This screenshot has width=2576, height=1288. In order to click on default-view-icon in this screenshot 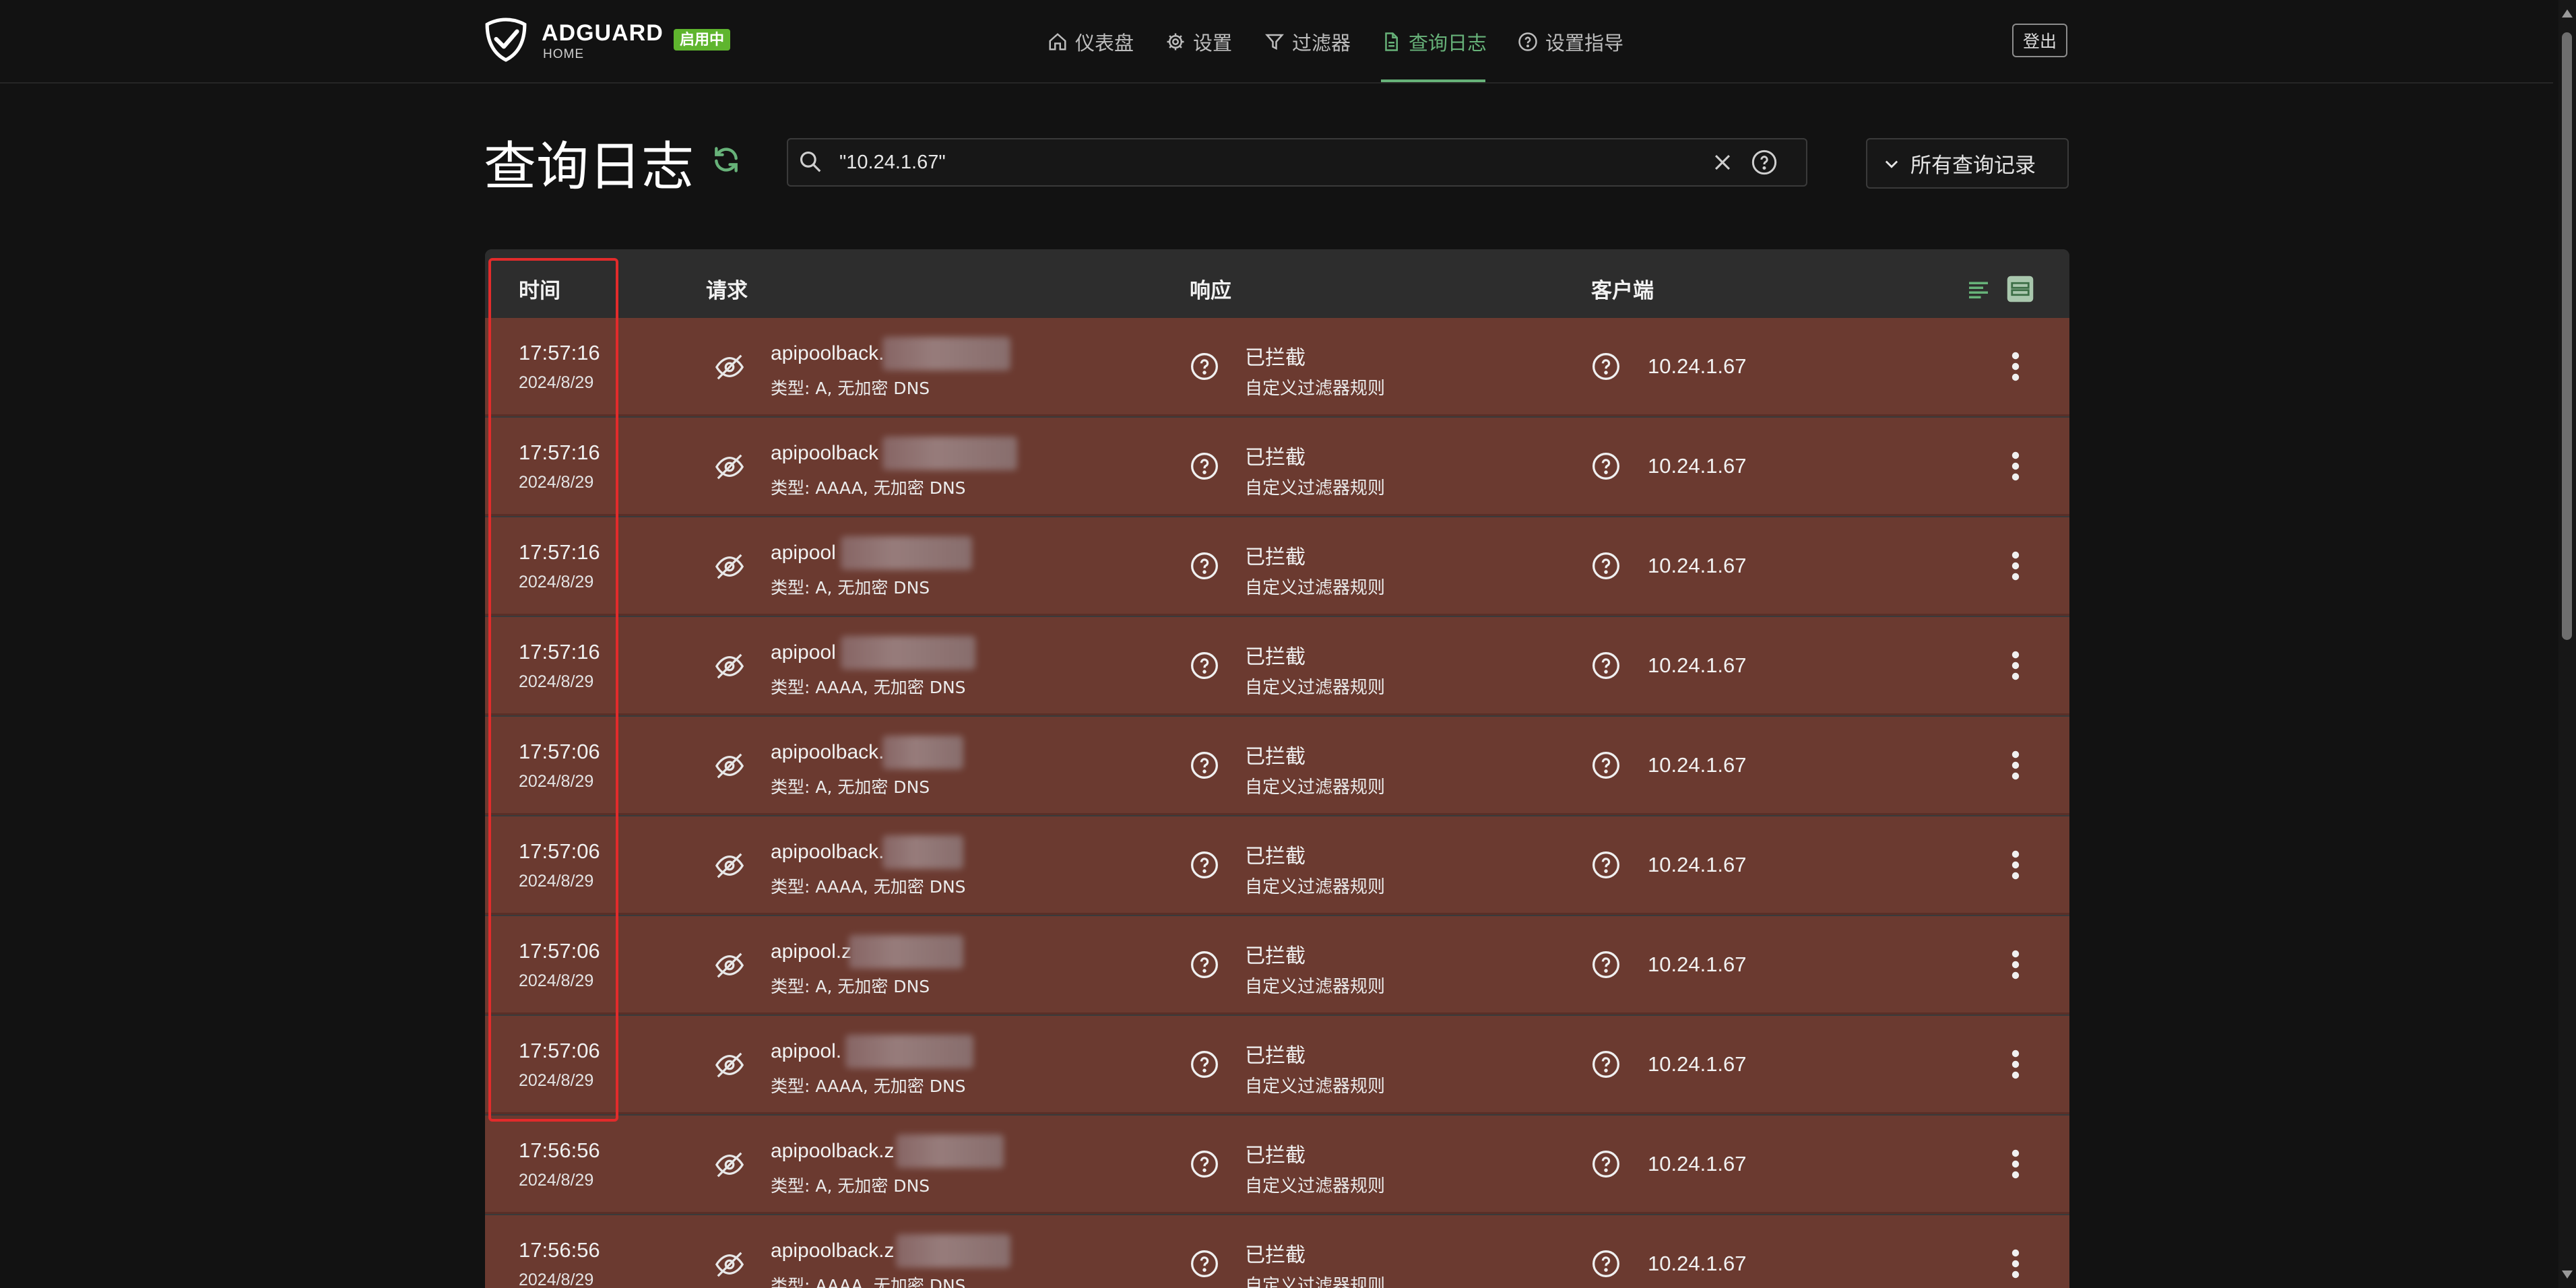, I will do `click(2020, 289)`.